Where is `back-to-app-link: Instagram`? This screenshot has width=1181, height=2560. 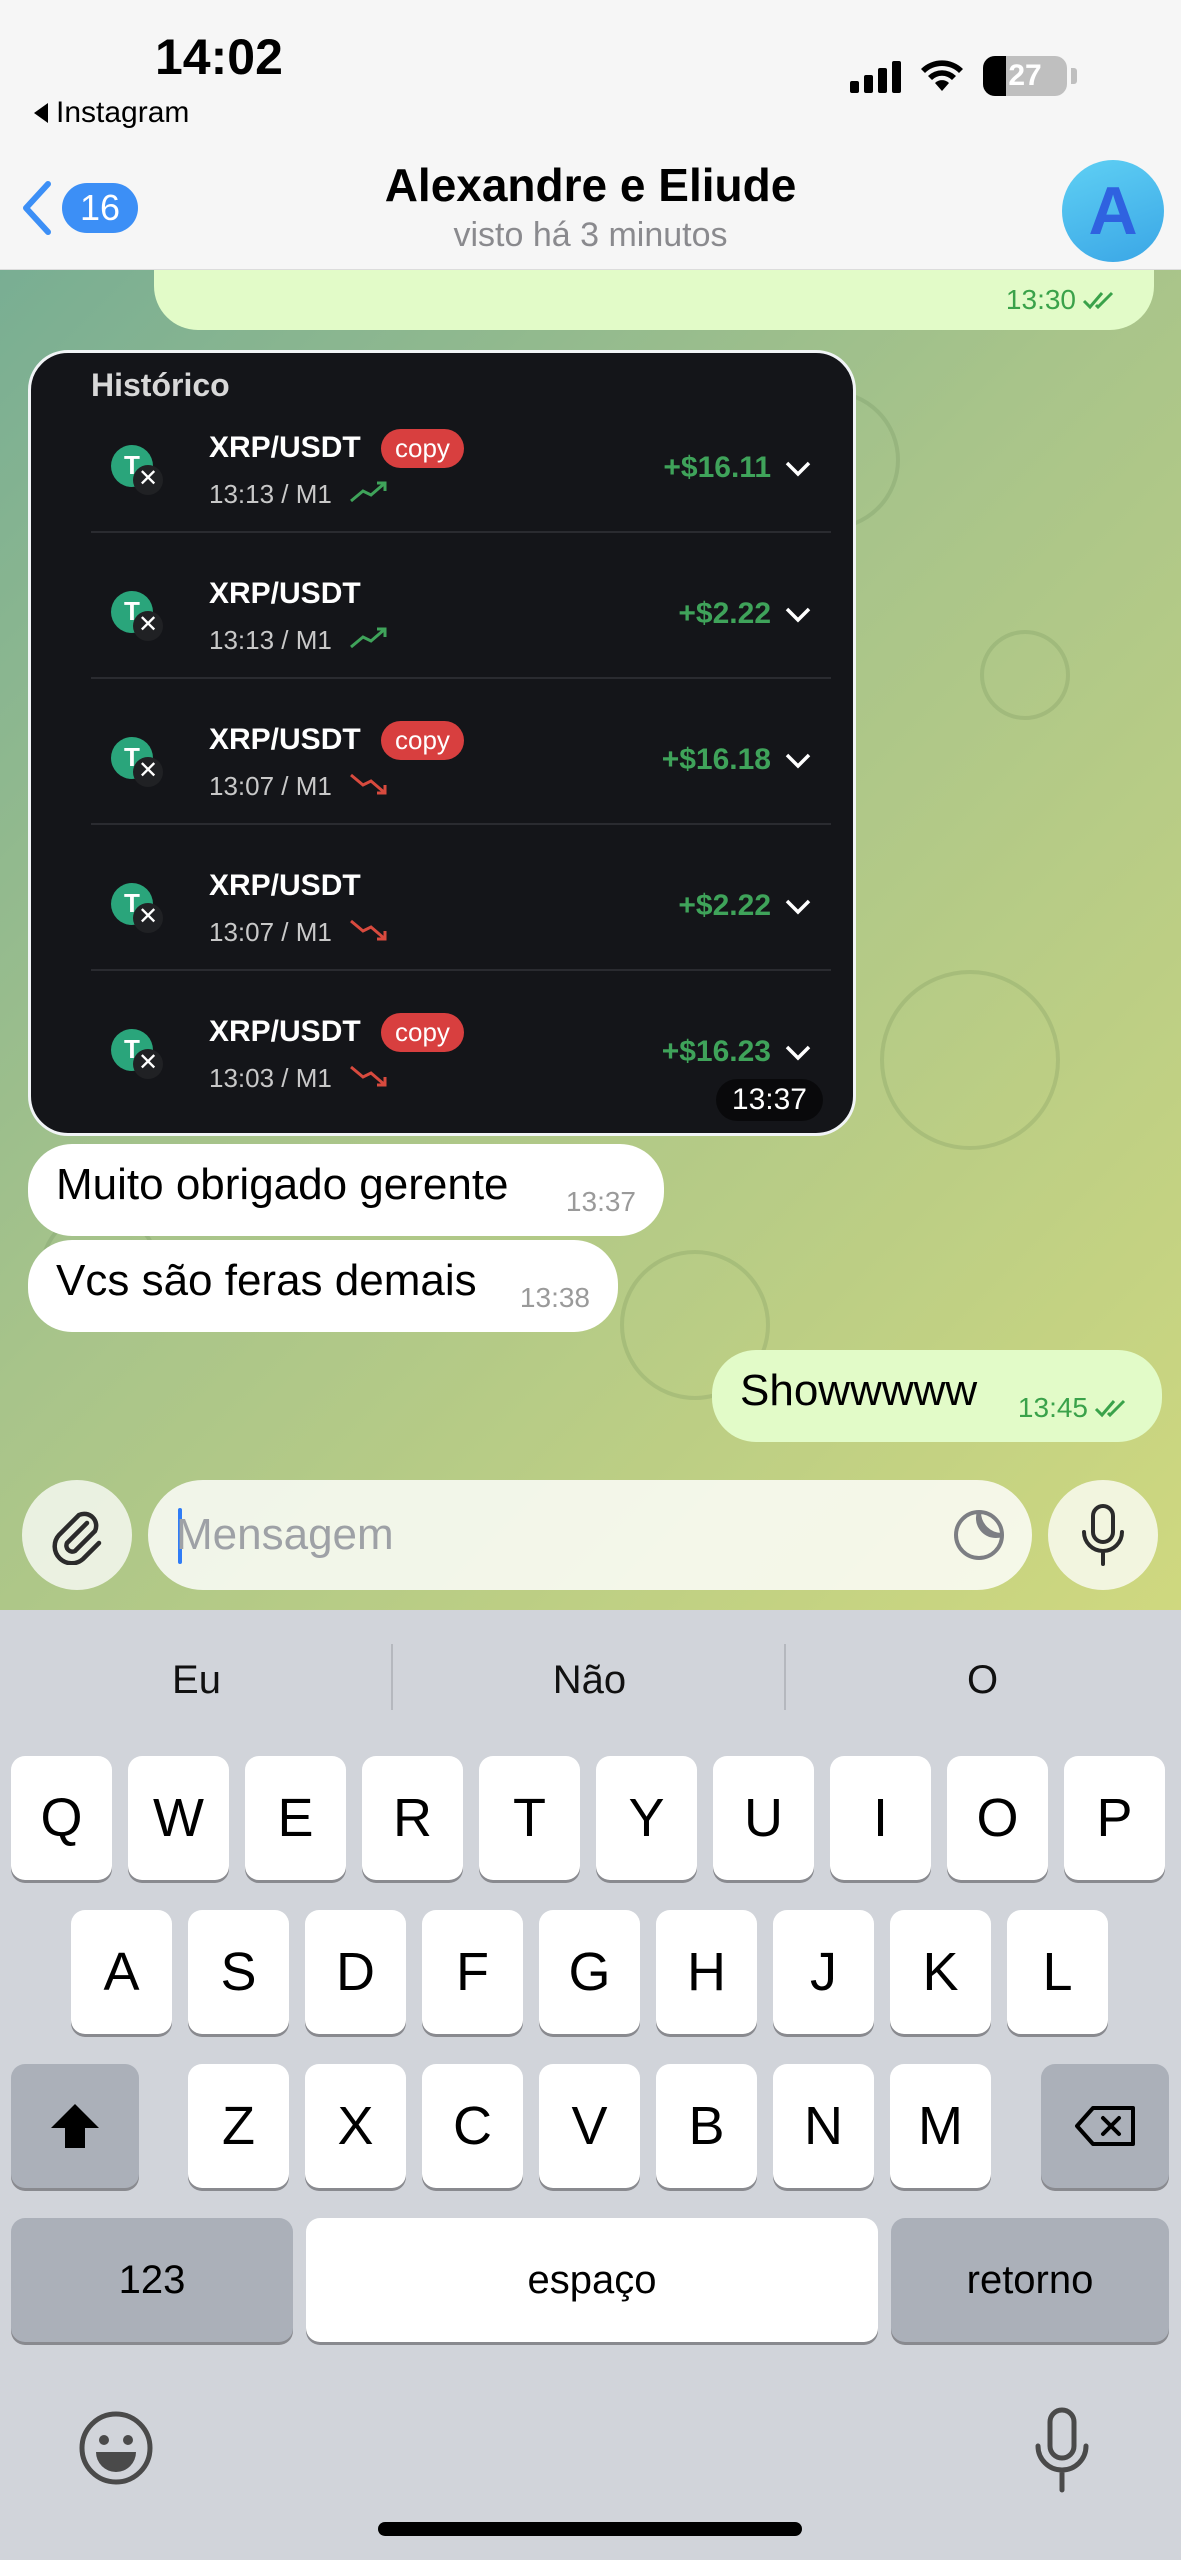
back-to-app-link: Instagram is located at coordinates (111, 113).